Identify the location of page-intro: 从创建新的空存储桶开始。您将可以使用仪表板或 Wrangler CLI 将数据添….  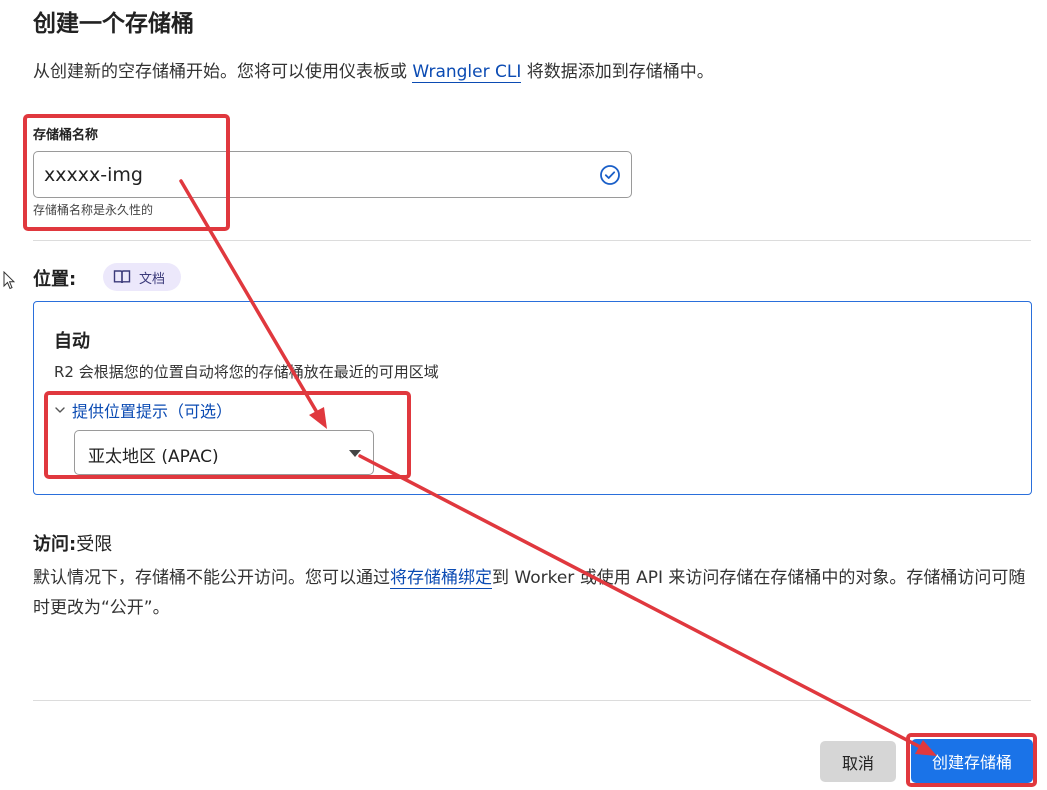
(373, 70).